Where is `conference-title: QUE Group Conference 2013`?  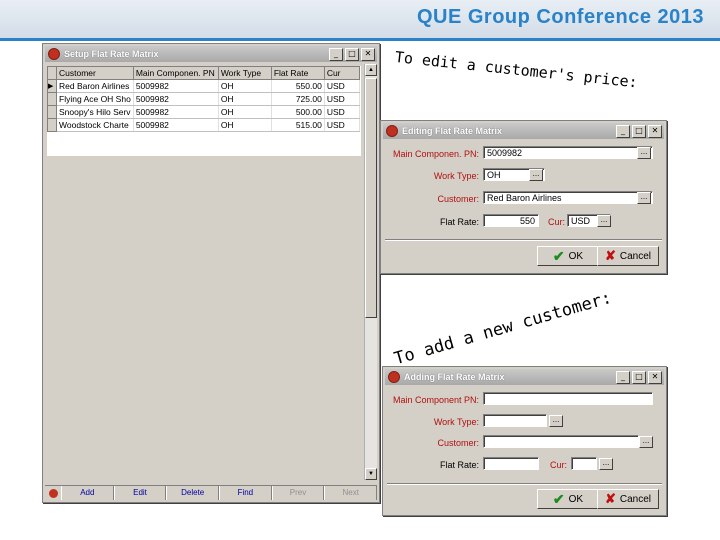 conference-title: QUE Group Conference 2013 is located at coordinates (560, 17).